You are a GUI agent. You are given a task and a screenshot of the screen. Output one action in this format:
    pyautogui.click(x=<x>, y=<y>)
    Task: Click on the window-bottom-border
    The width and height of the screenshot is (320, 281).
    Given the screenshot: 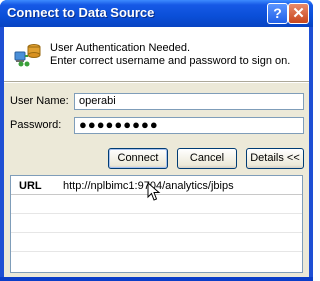 What is the action you would take?
    pyautogui.click(x=156, y=279)
    